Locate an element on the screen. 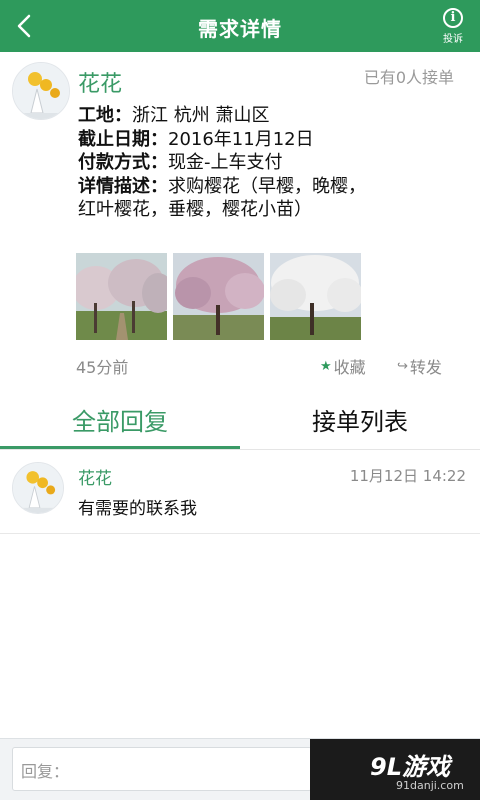  watermark-logo: 9L游戏 91danji.com is located at coordinates (395, 769).